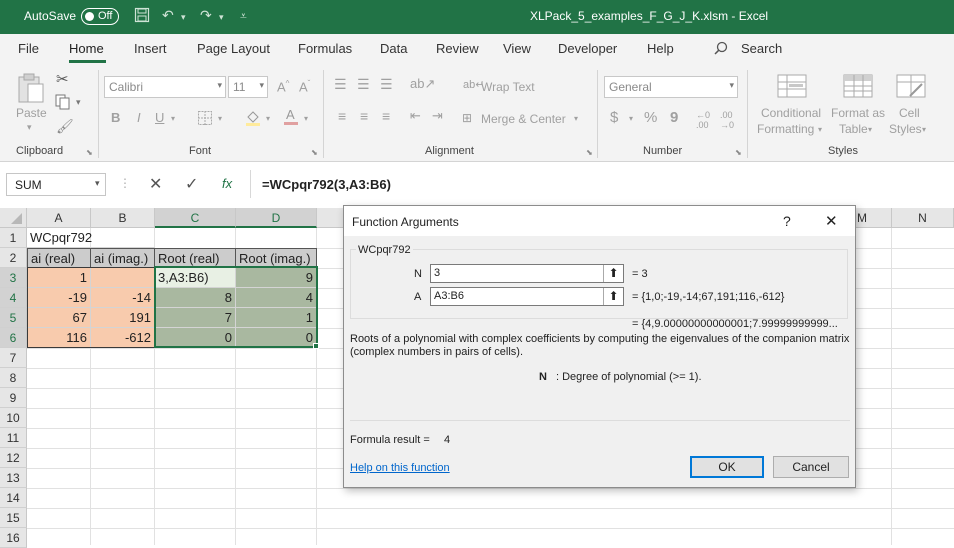 The image size is (954, 548). Describe the element at coordinates (631, 118) in the screenshot. I see `currency-dropdown-icon: ▾` at that location.